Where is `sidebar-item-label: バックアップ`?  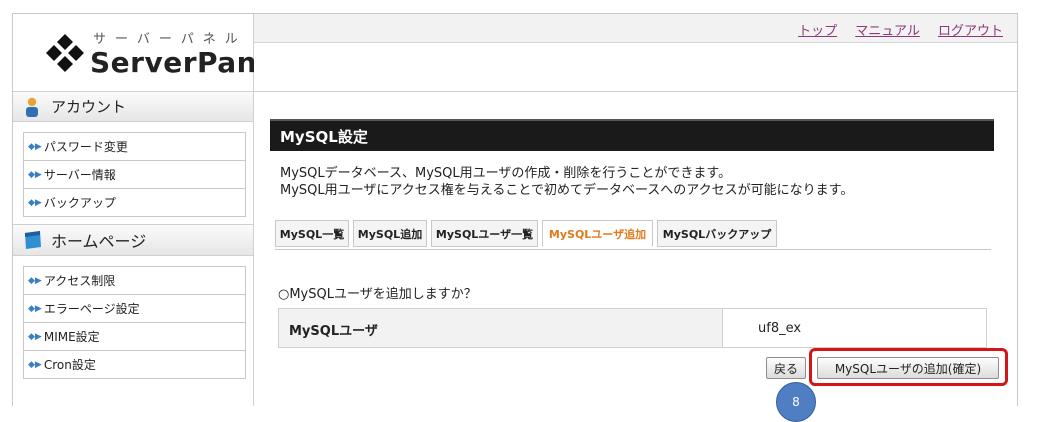
sidebar-item-label: バックアップ is located at coordinates (79, 203).